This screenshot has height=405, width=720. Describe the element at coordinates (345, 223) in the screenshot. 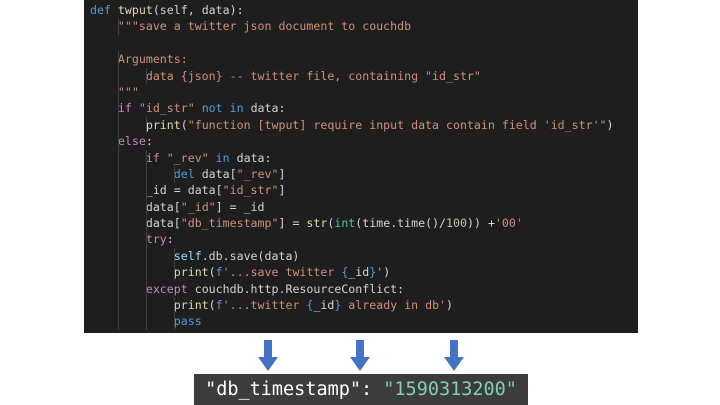

I see `code-token: int` at that location.